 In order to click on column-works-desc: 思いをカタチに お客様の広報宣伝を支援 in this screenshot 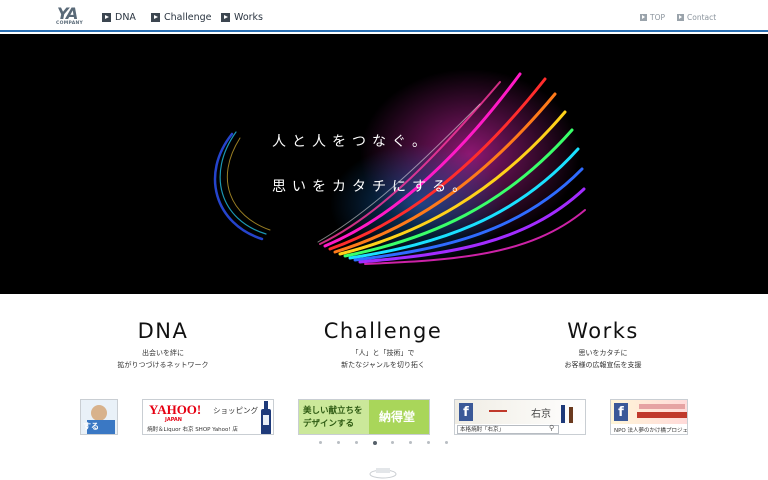, I will do `click(603, 359)`.